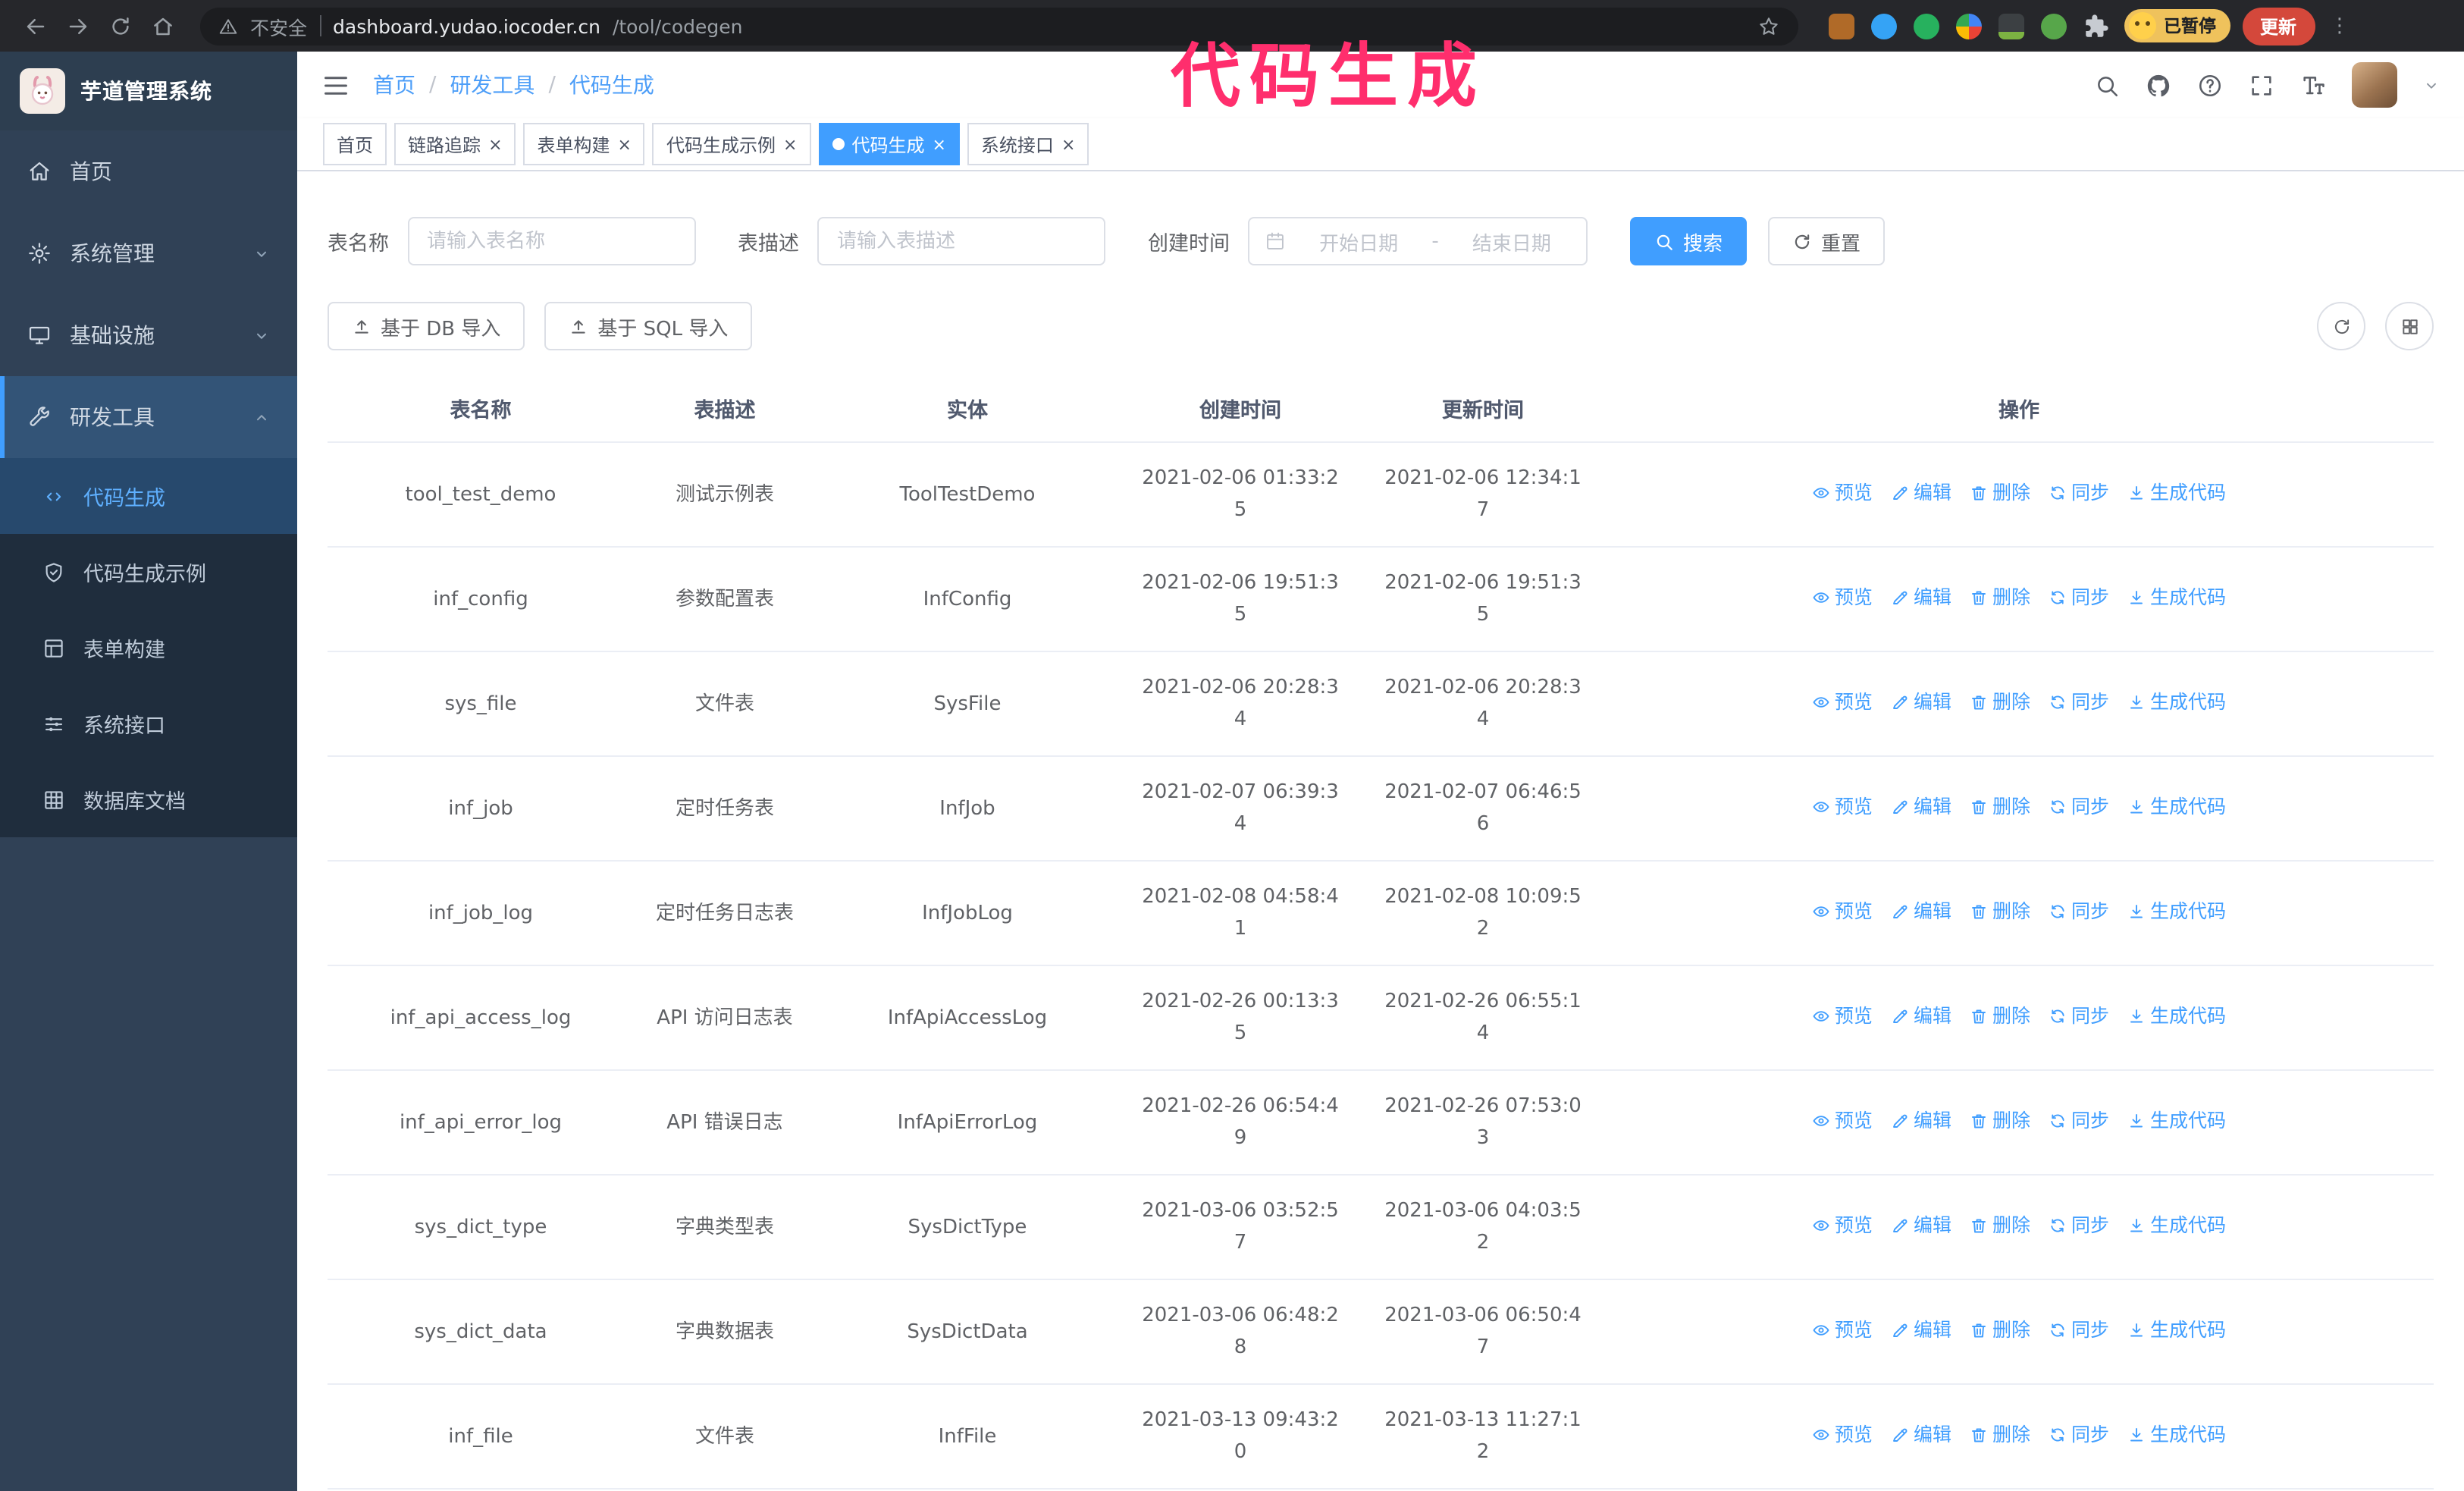 The image size is (2464, 1491). Describe the element at coordinates (551, 241) in the screenshot. I see `table-name-input` at that location.